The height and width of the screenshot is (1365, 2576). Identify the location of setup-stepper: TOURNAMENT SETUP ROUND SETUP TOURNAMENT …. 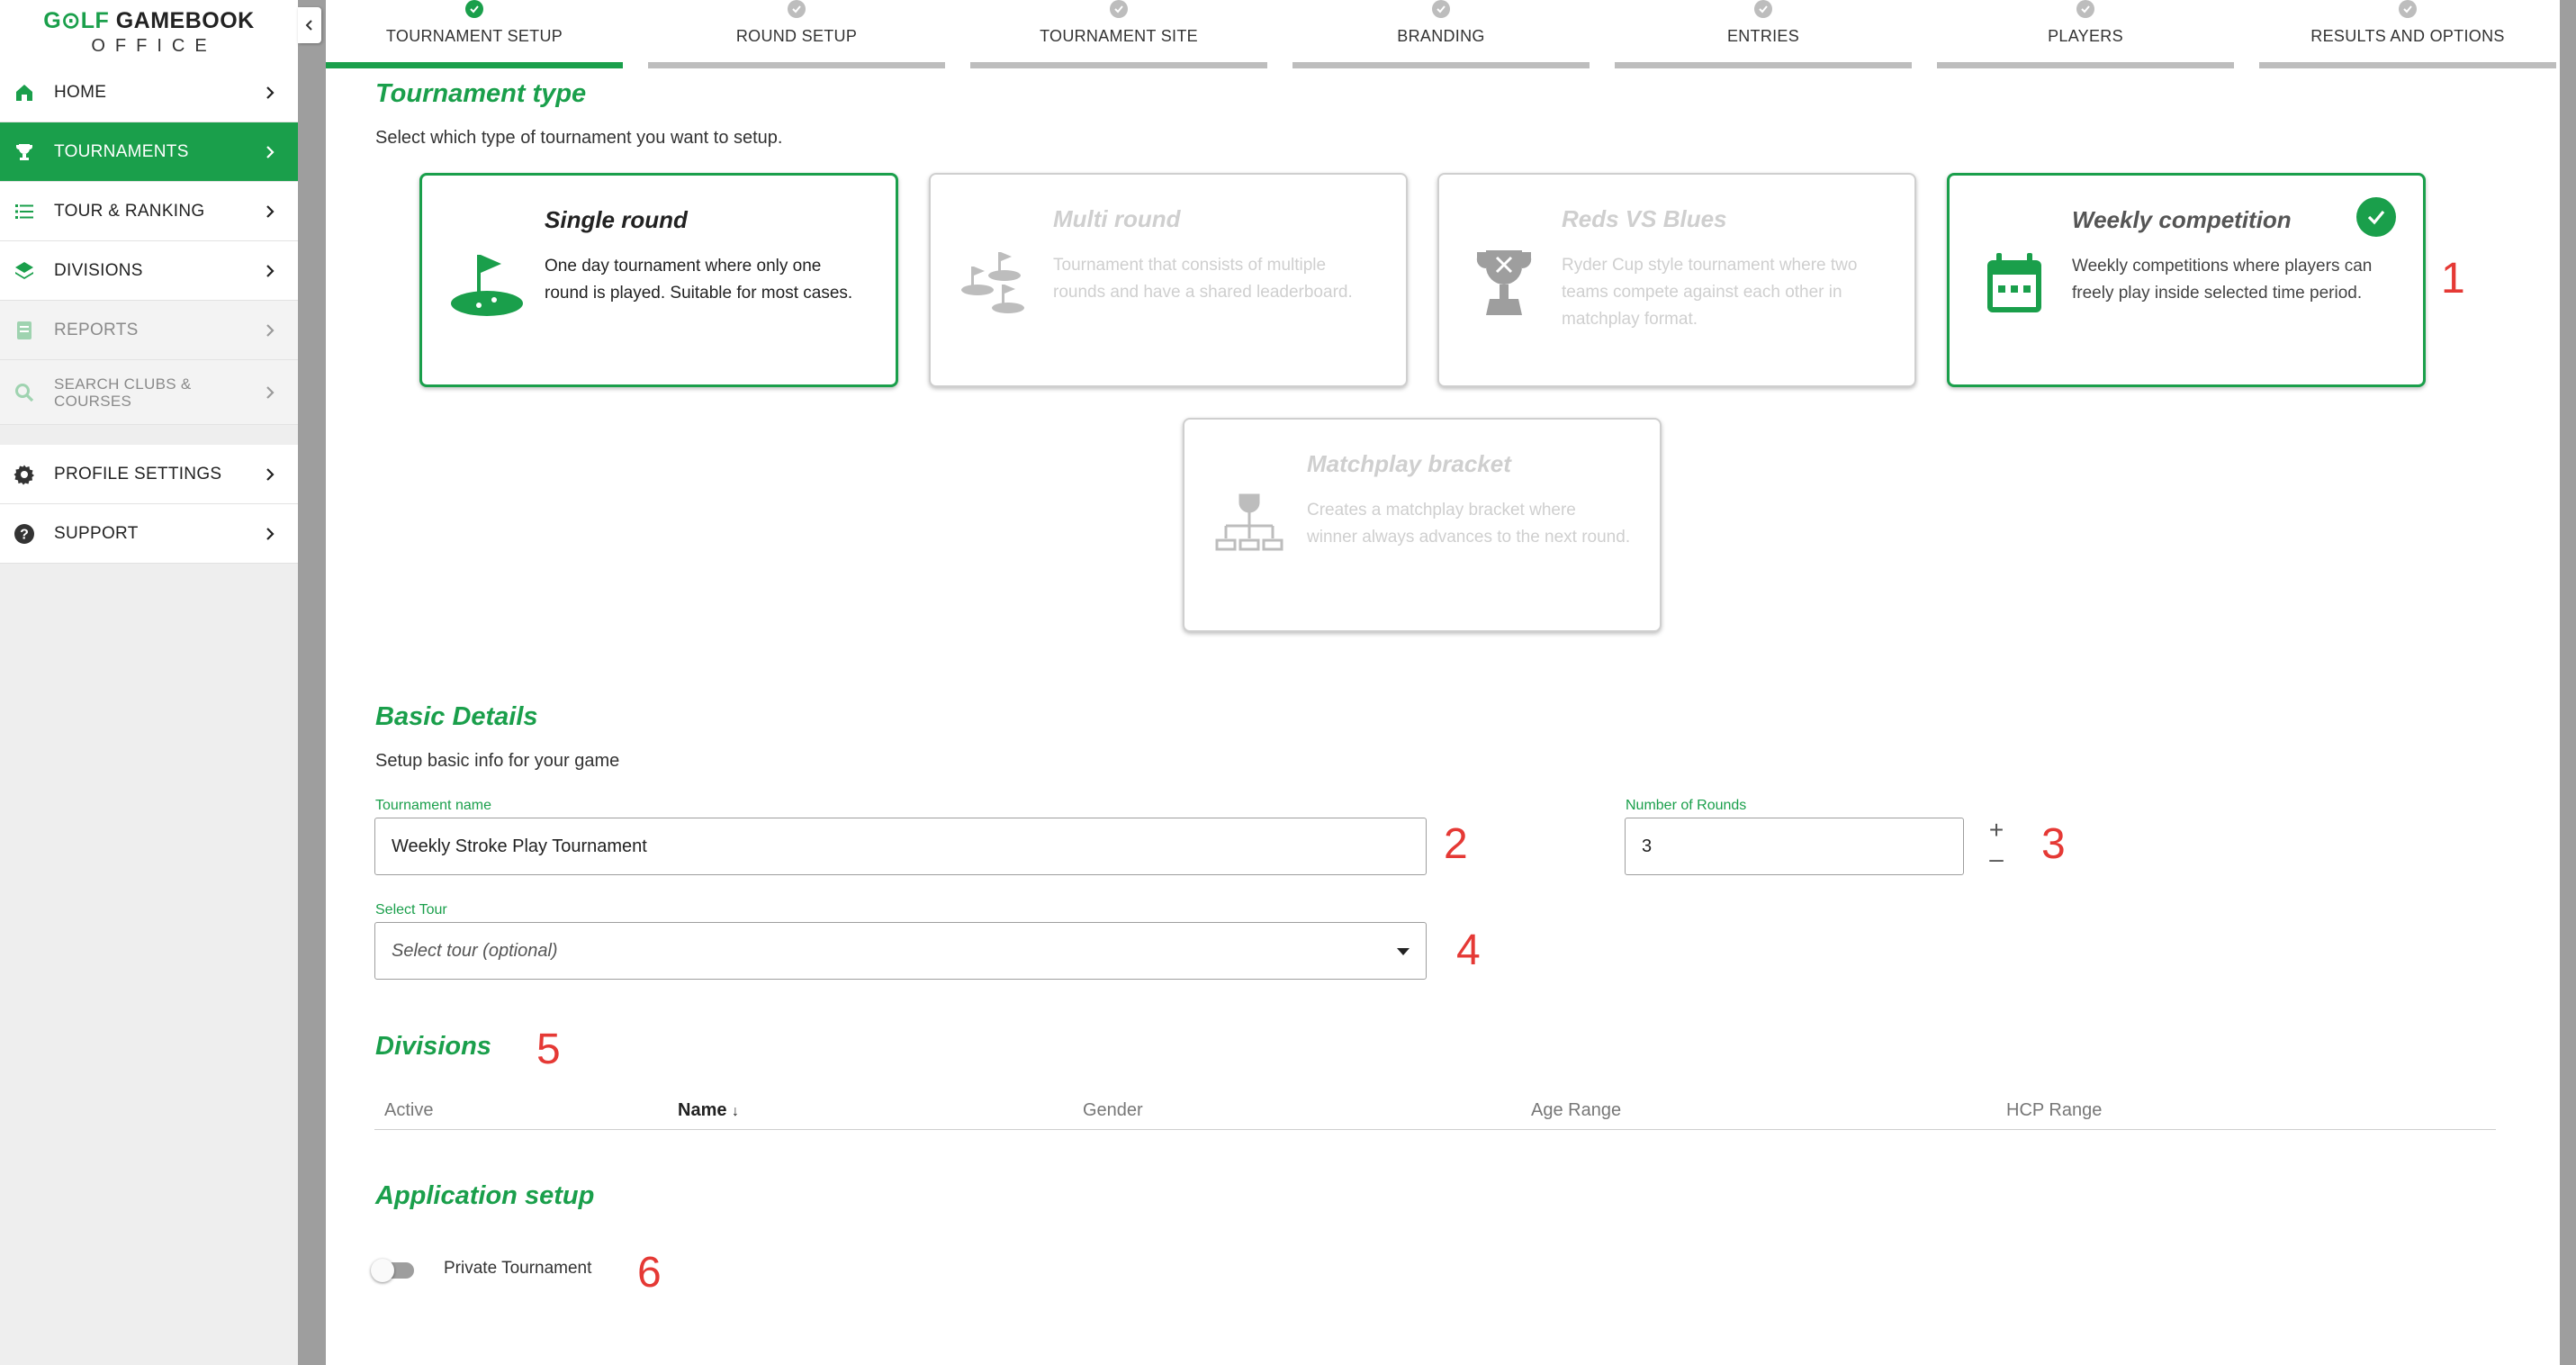
(1443, 34).